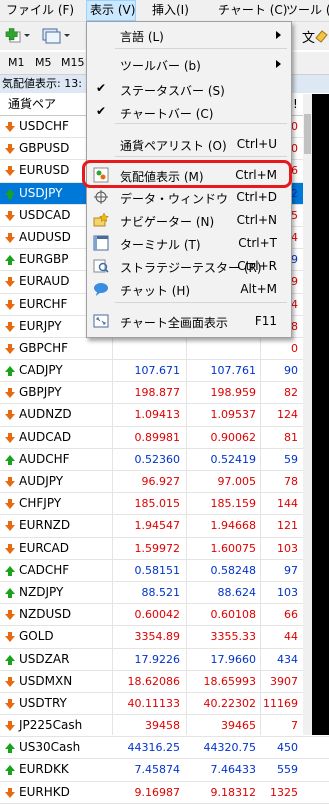 The width and height of the screenshot is (329, 804). What do you see at coordinates (157, 792) in the screenshot?
I see `bid-price: 9.16987` at bounding box center [157, 792].